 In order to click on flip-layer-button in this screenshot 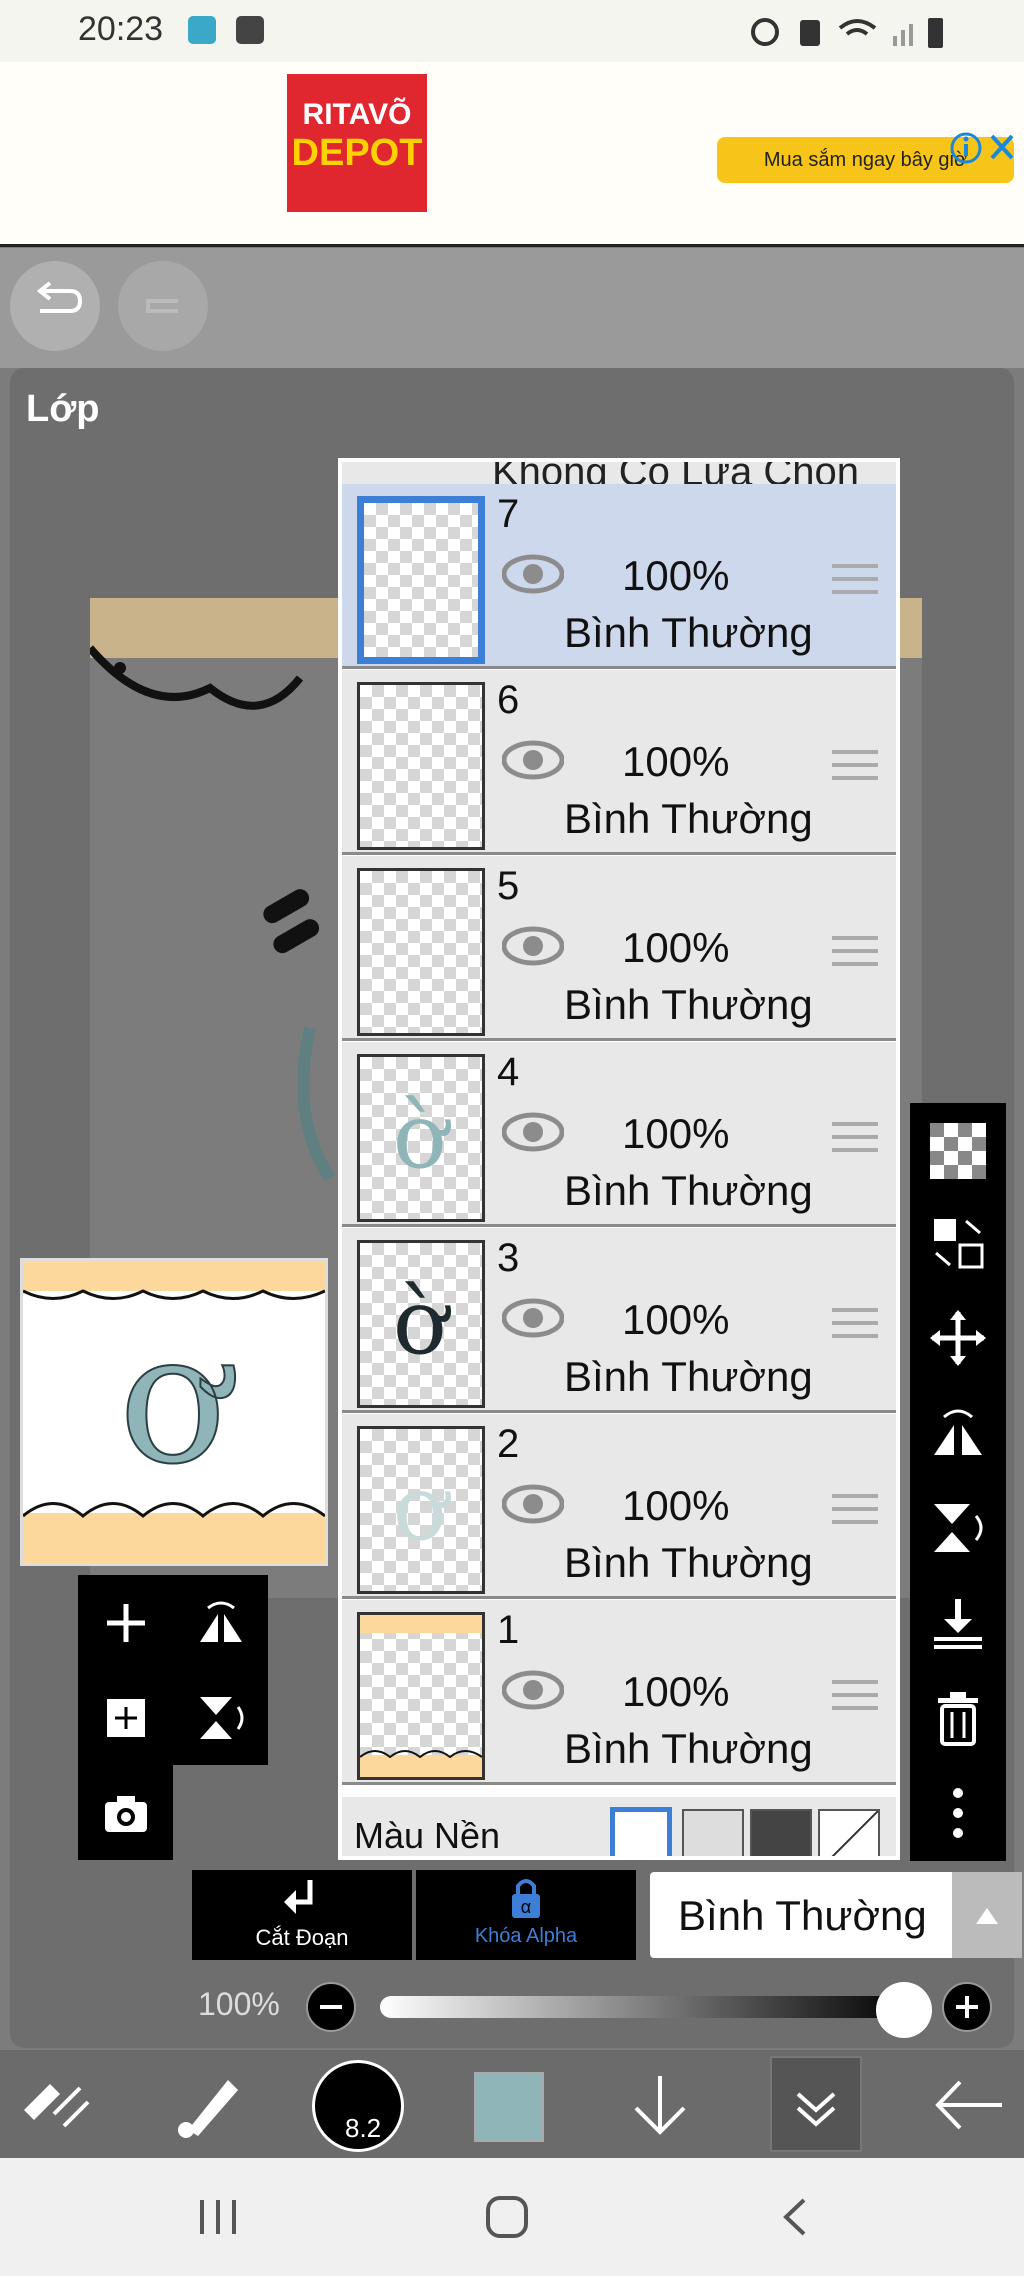, I will do `click(220, 1622)`.